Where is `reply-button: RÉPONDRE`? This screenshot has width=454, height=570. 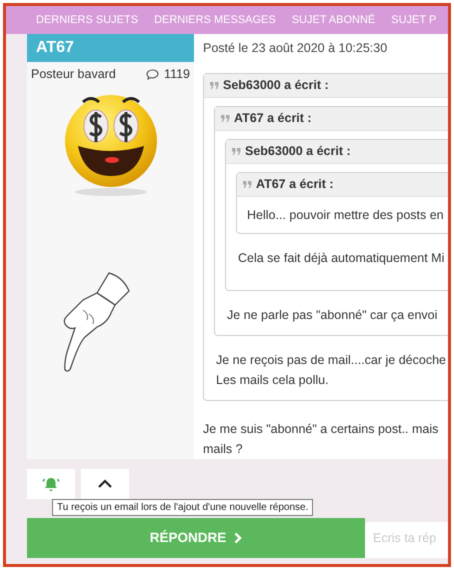 reply-button: RÉPONDRE is located at coordinates (196, 538).